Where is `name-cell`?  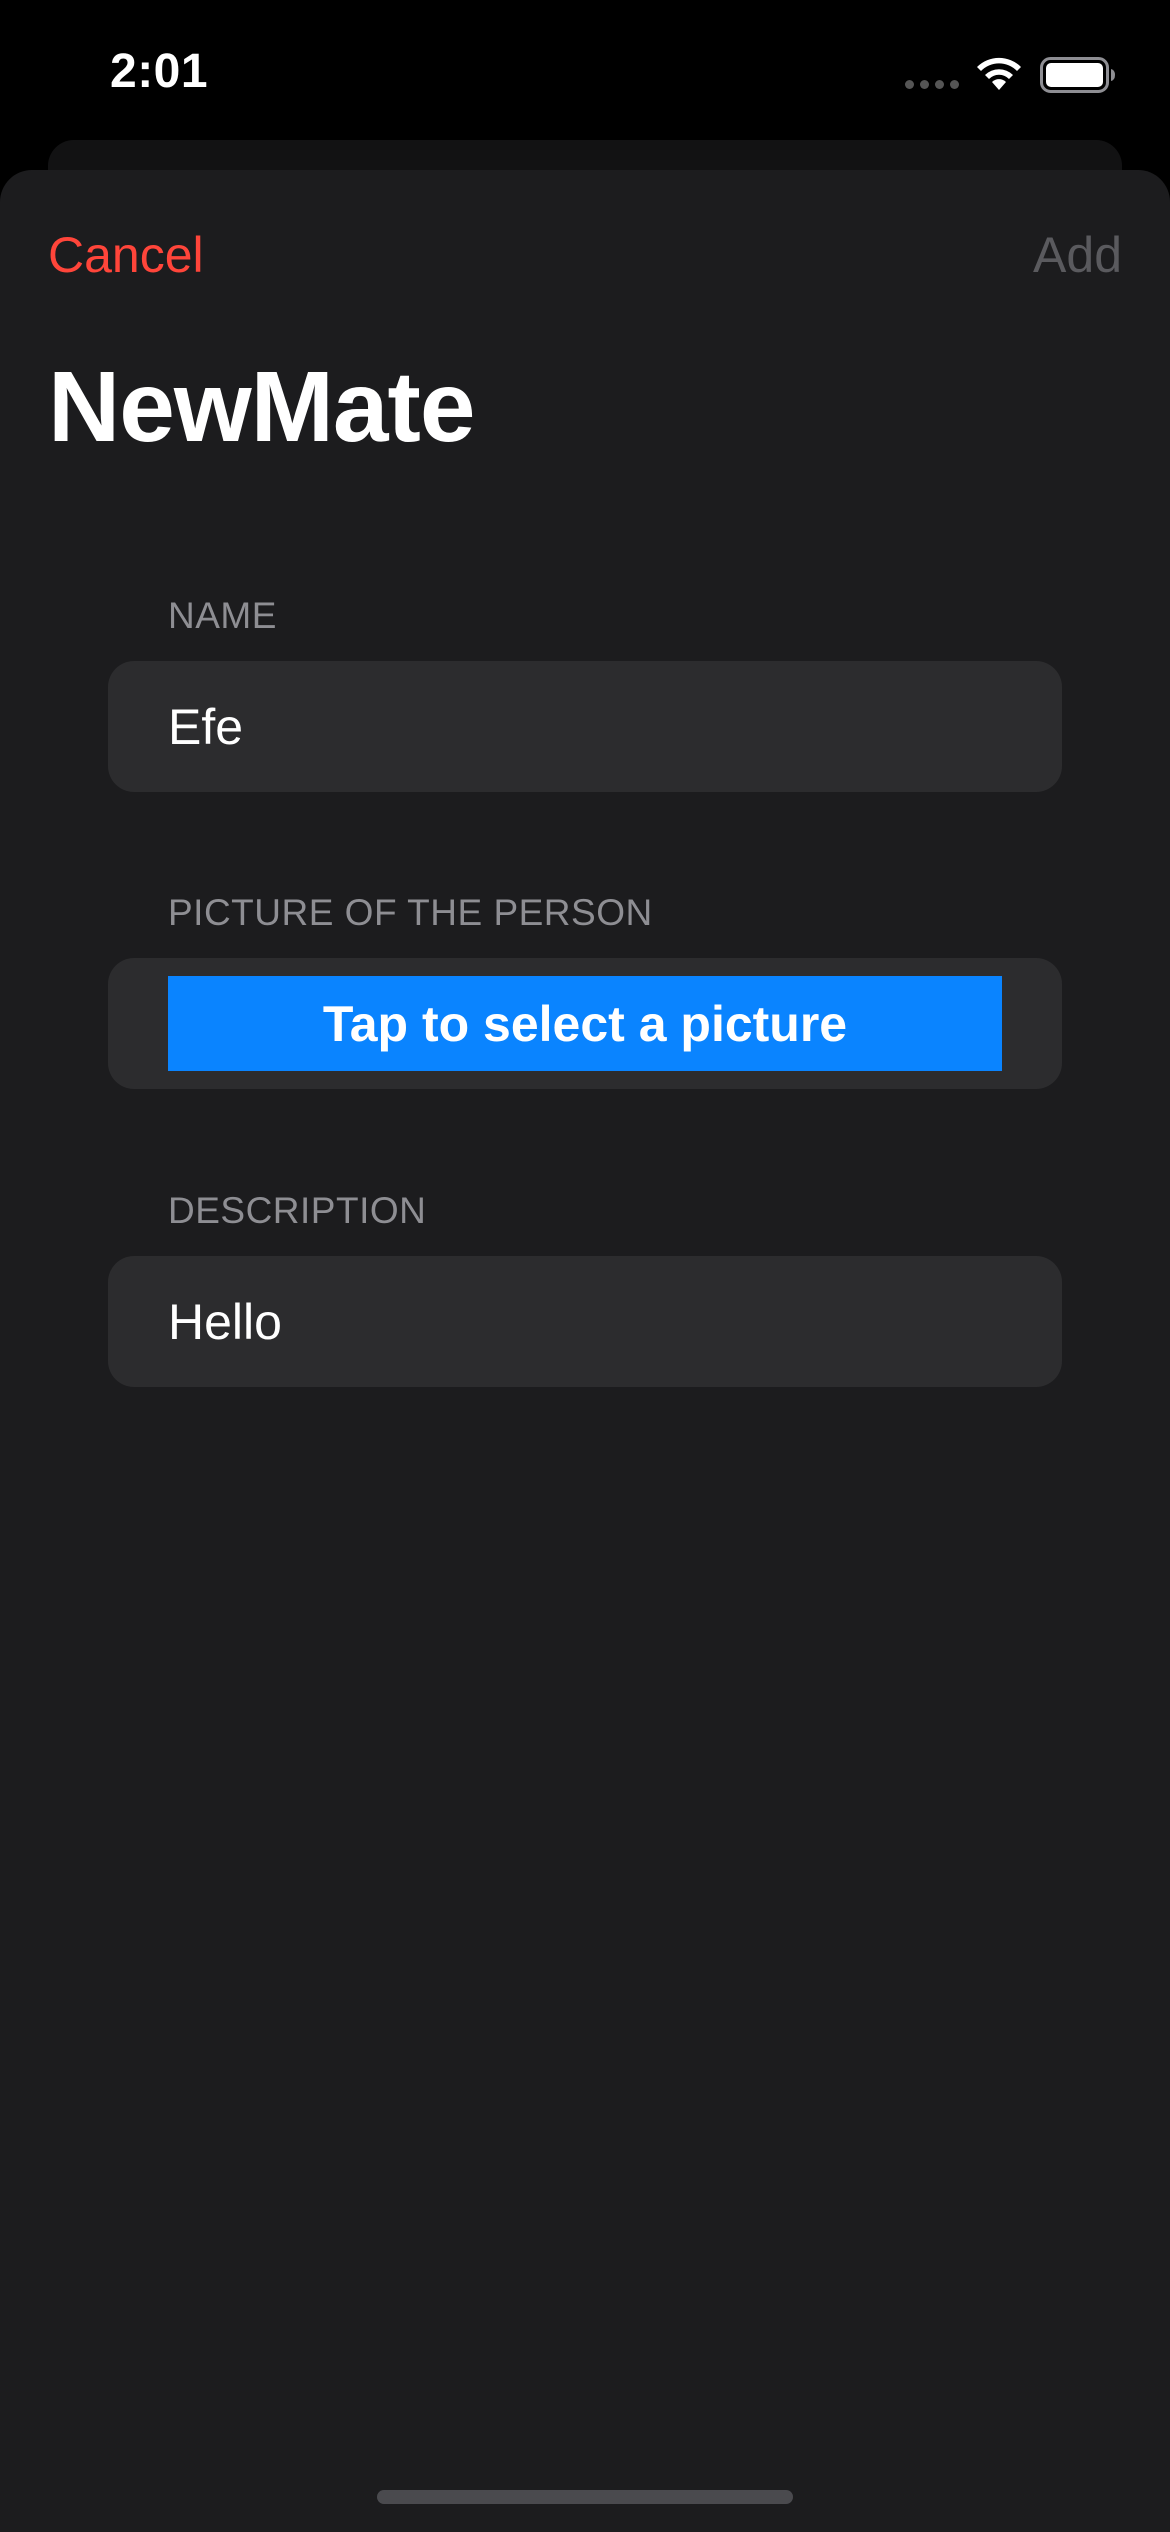
name-cell is located at coordinates (585, 726).